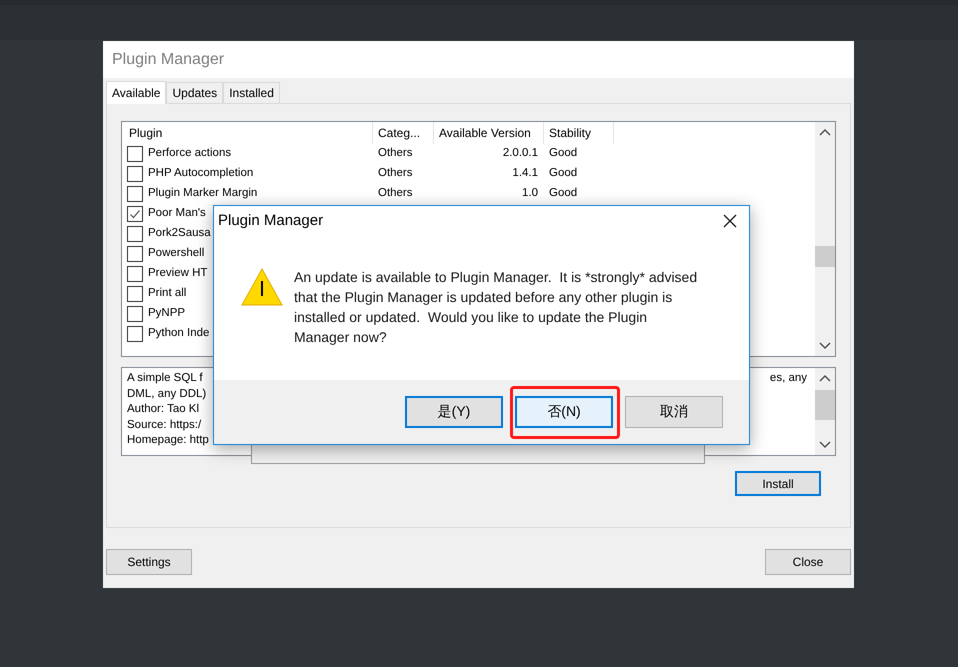 The image size is (958, 667). What do you see at coordinates (525, 174) in the screenshot?
I see `version-cell-text: 1.4.1` at bounding box center [525, 174].